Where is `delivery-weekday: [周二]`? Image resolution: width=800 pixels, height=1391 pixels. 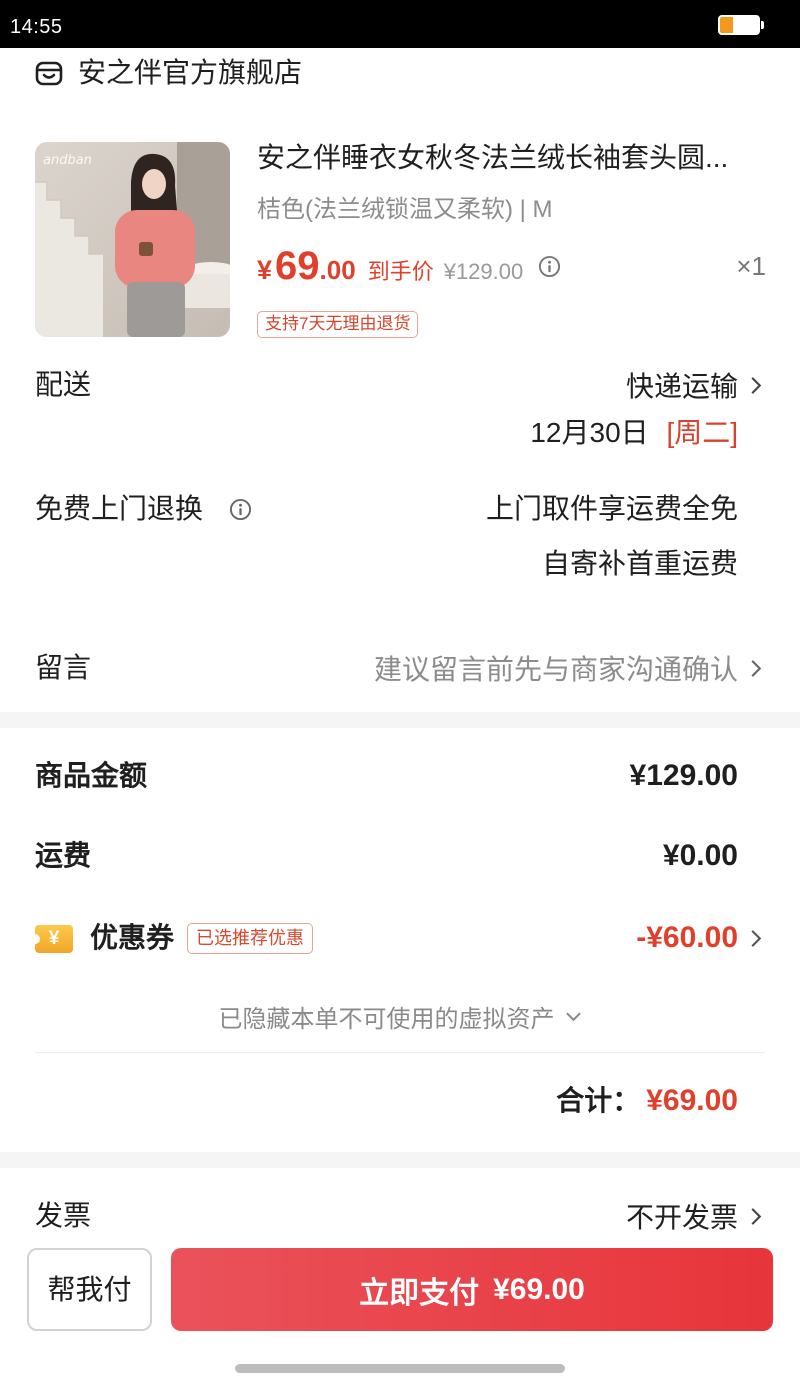 delivery-weekday: [周二] is located at coordinates (702, 432).